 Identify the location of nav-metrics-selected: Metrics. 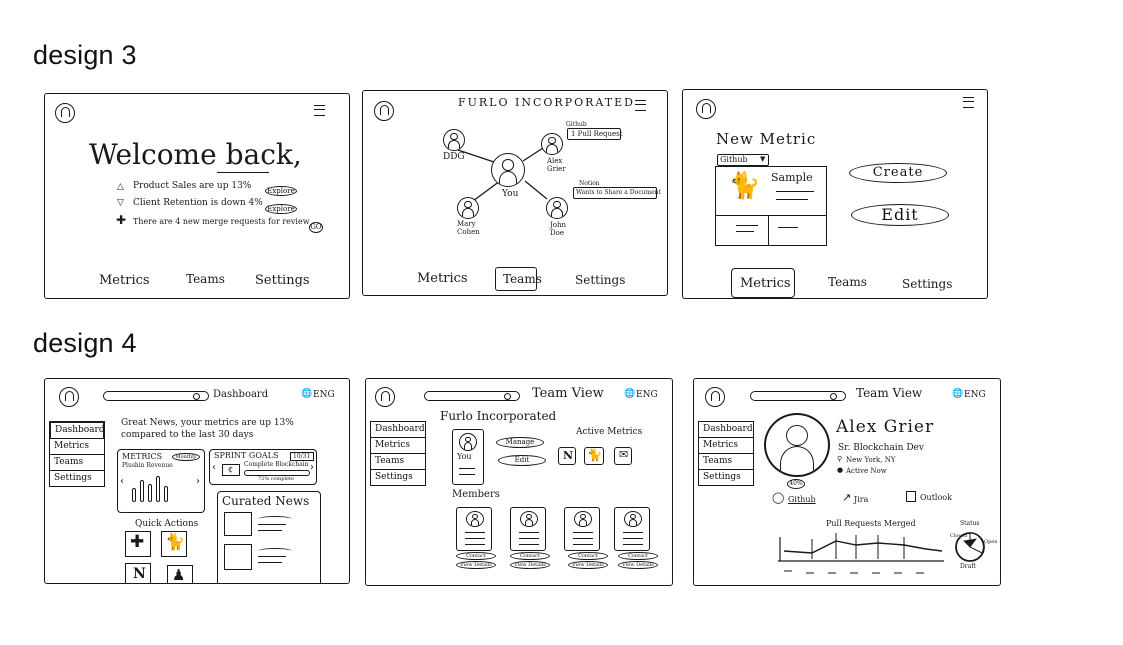
(763, 283).